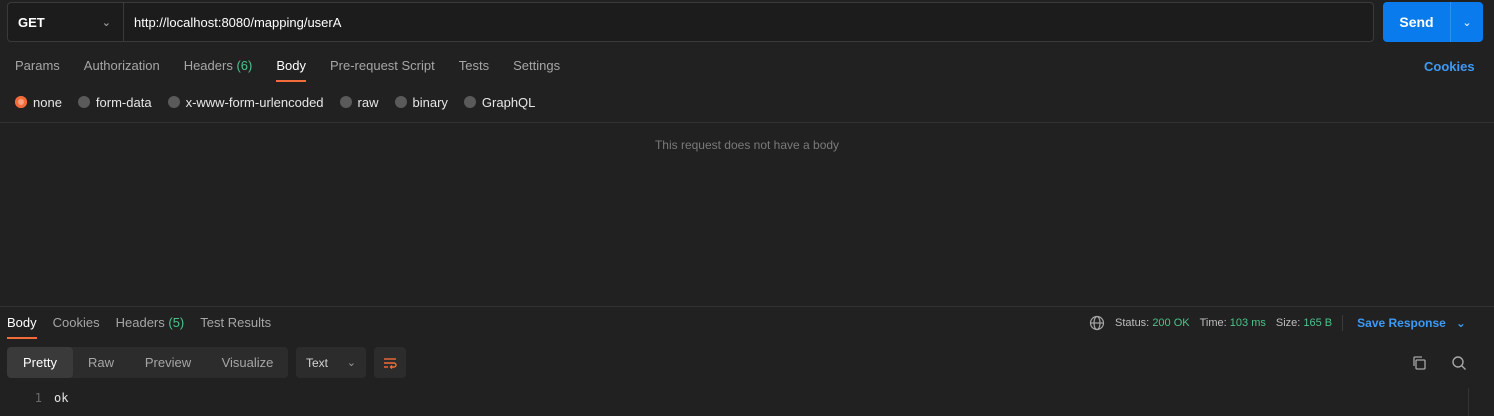 The width and height of the screenshot is (1494, 416). I want to click on response-tabs: Body Cookies Headers (5) Test Results, so click(139, 327).